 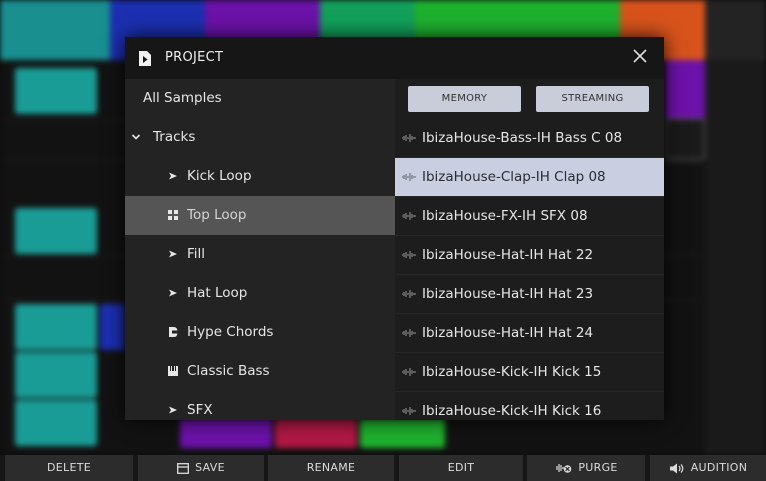 What do you see at coordinates (260, 176) in the screenshot?
I see `tree-item-track: Kick Loop` at bounding box center [260, 176].